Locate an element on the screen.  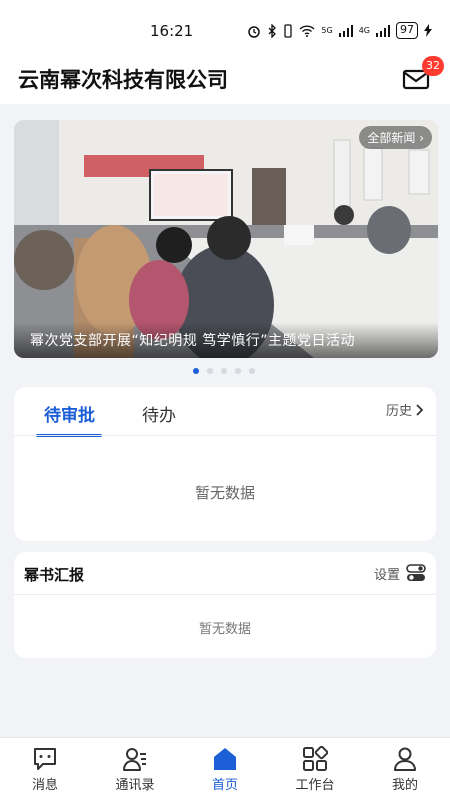
all-news-label: 全部新闻 is located at coordinates (391, 138).